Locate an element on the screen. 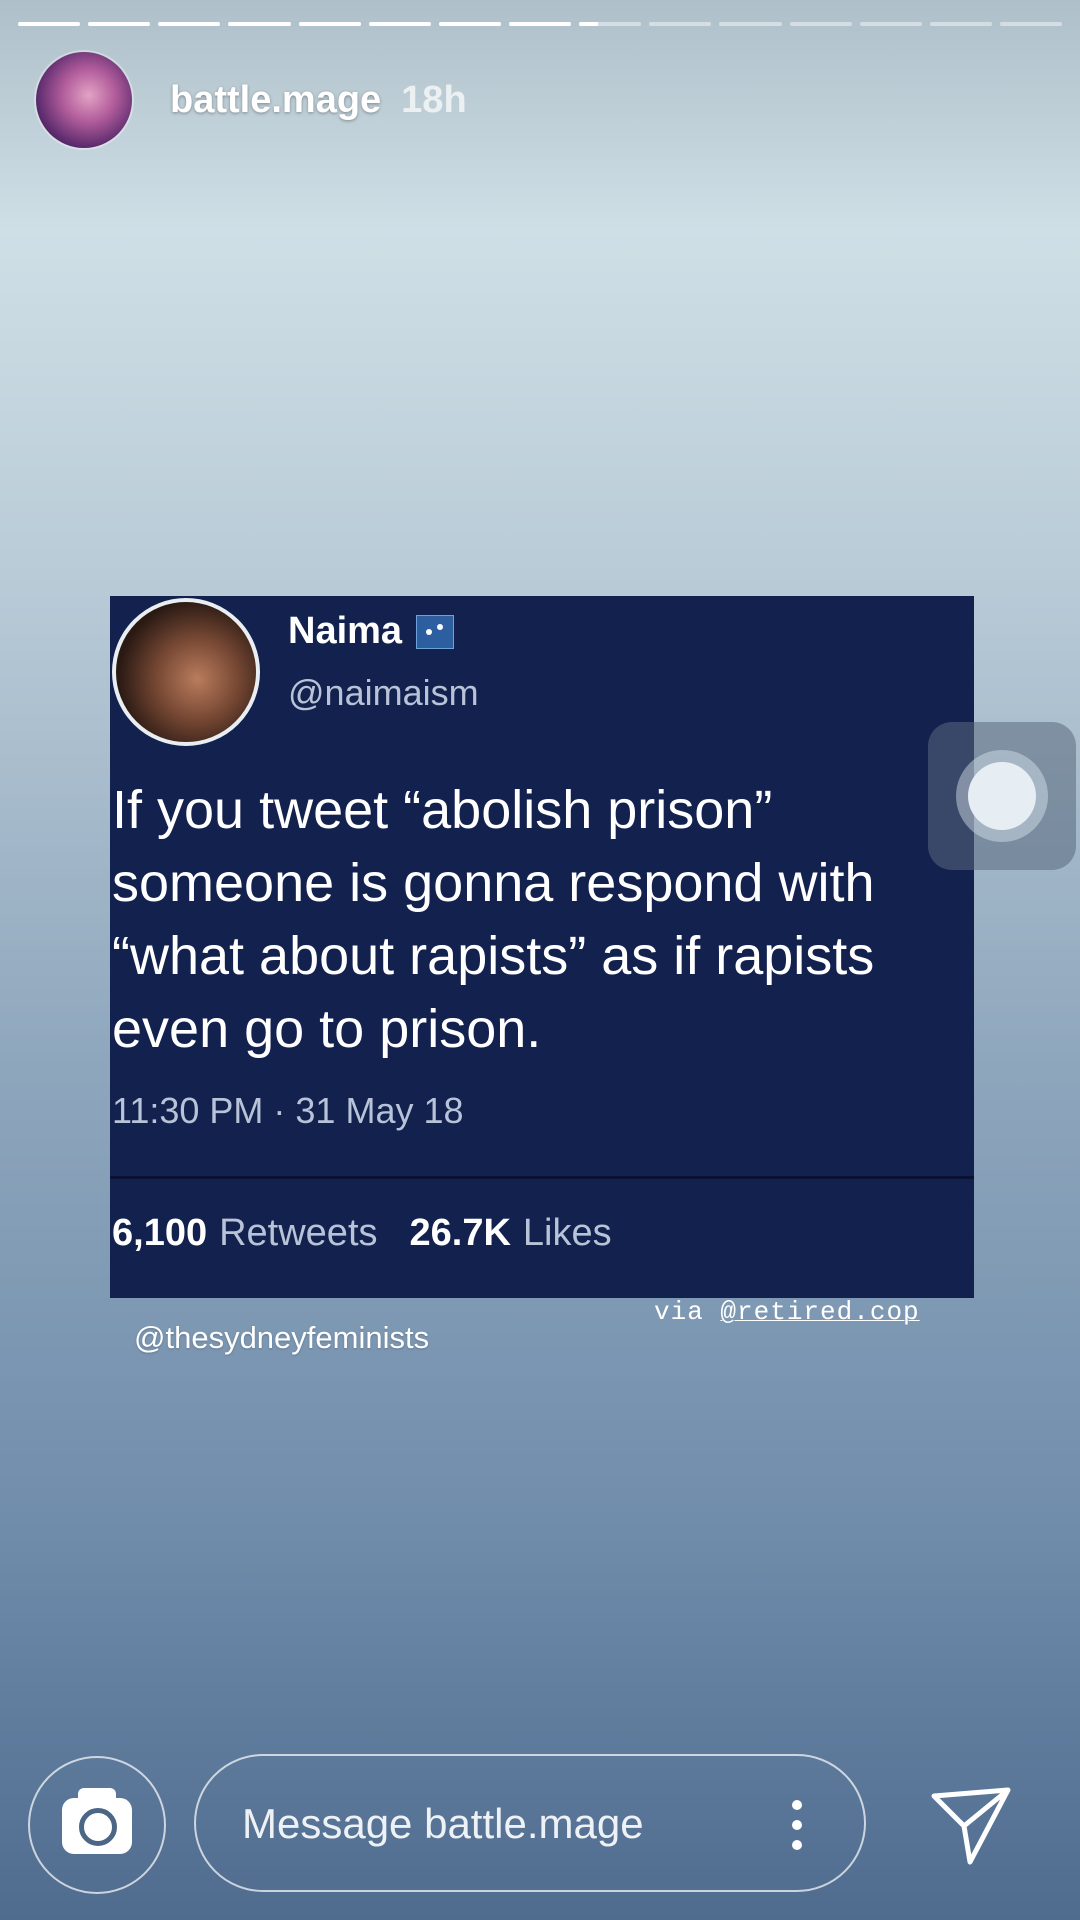  more-vertical-icon is located at coordinates (797, 1825).